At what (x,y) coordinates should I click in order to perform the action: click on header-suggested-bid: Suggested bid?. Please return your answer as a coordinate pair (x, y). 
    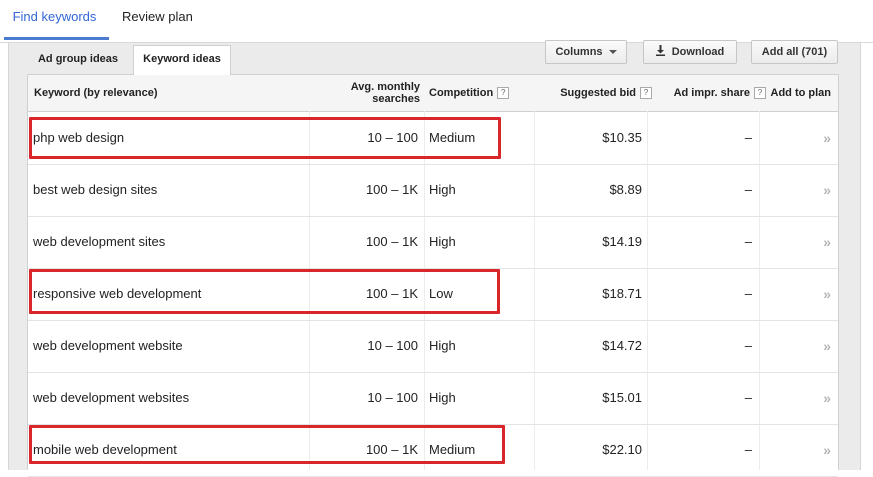
    Looking at the image, I should click on (595, 93).